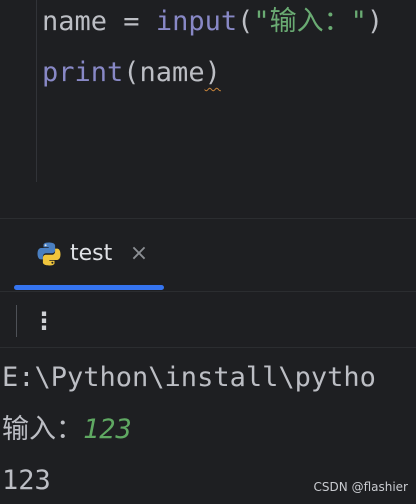 The image size is (416, 504). What do you see at coordinates (208, 200) in the screenshot?
I see `split-gap` at bounding box center [208, 200].